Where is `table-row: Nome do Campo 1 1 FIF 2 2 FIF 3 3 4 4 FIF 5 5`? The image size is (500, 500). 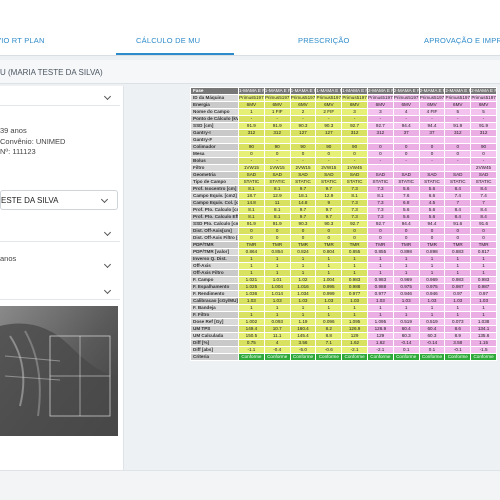 table-row: Nome do Campo 1 1 FIF 2 2 FIF 3 3 4 4 FIF 5 5 is located at coordinates (343, 112).